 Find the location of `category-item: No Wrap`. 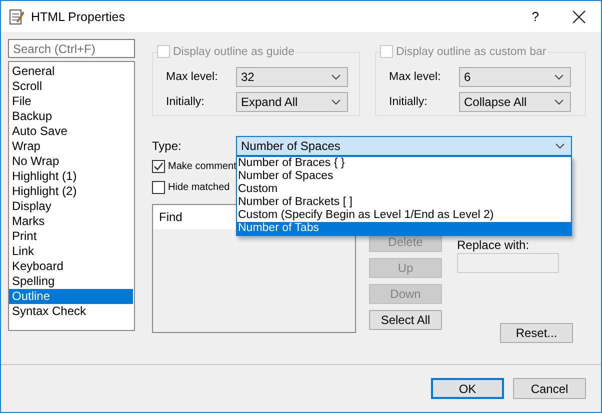

category-item: No Wrap is located at coordinates (71, 161).